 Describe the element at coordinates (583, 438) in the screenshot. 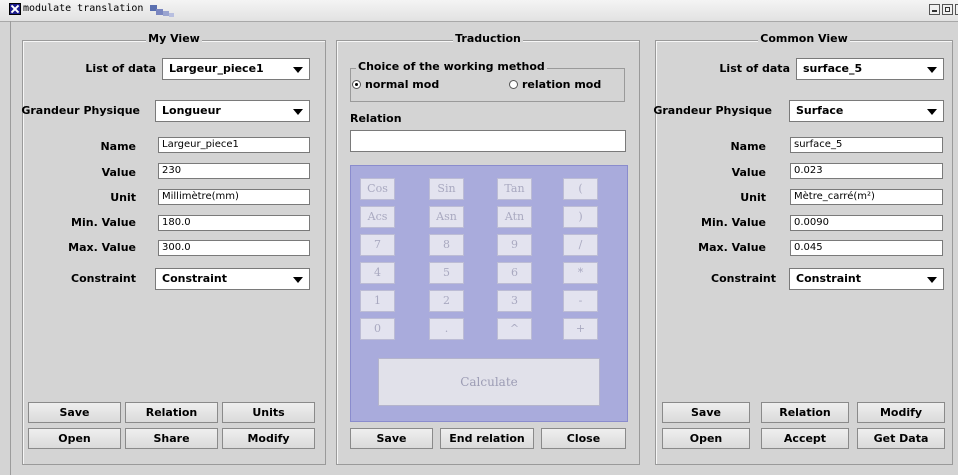

I see `close-button: Close` at that location.